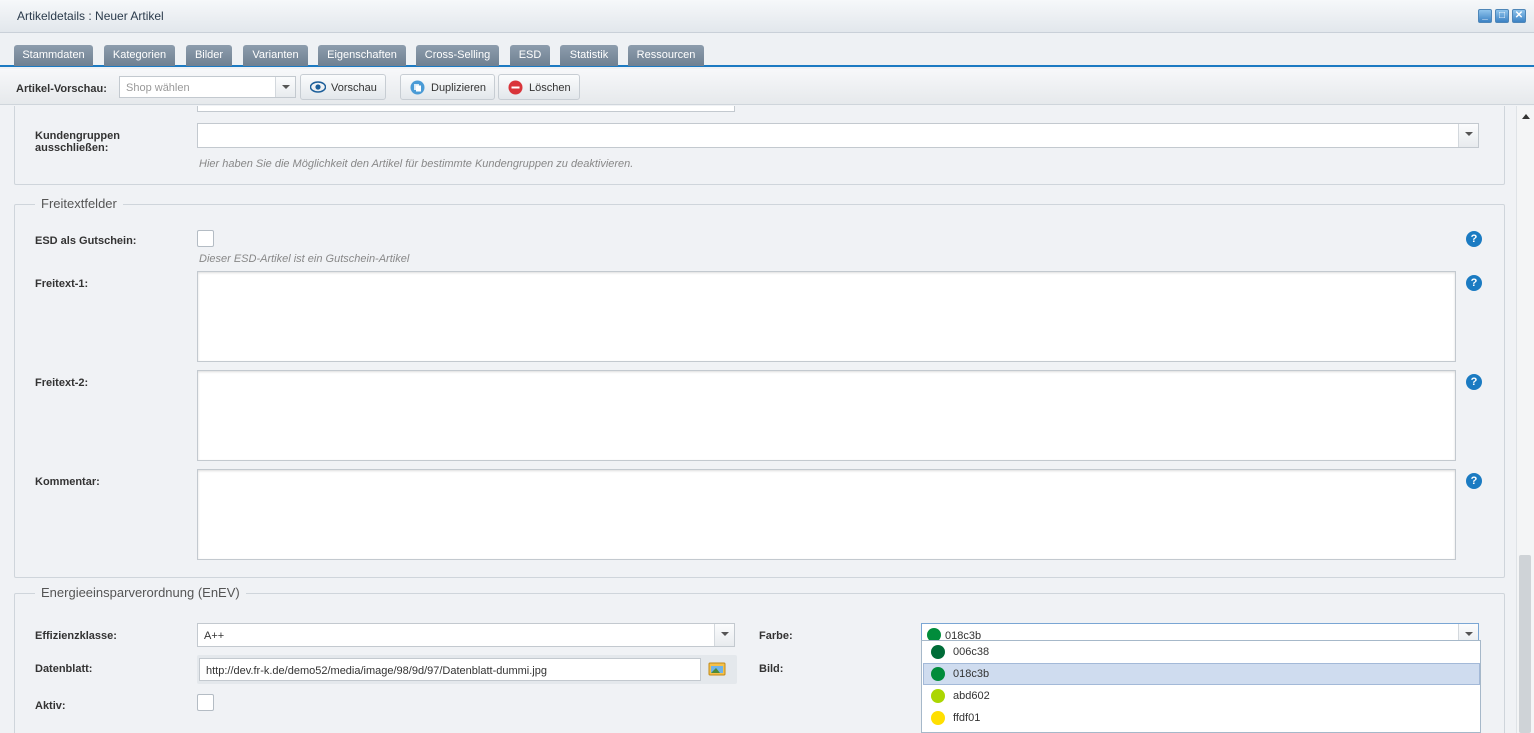 Image resolution: width=1534 pixels, height=733 pixels. I want to click on window-titlebar: Artikeldetails : Neuer Artikel _ □ ✕, so click(767, 16).